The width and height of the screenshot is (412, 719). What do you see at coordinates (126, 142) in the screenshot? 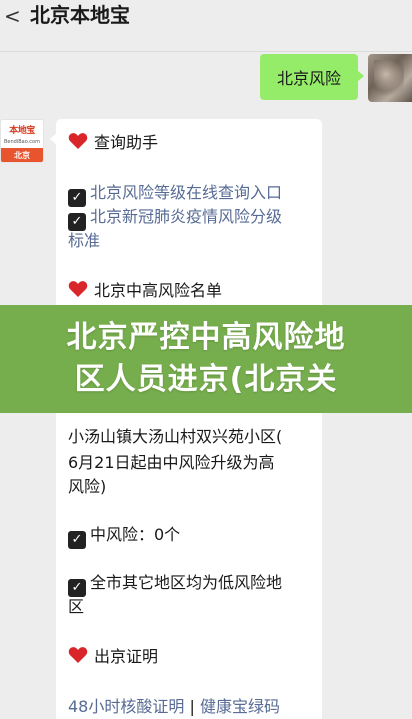
I see `heading-text: 查询助手` at bounding box center [126, 142].